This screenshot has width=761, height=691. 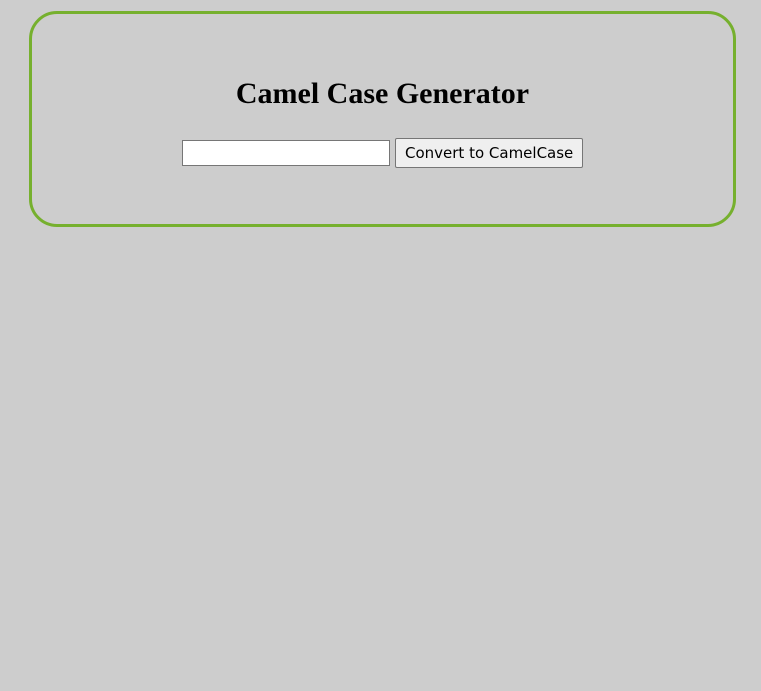 What do you see at coordinates (382, 93) in the screenshot?
I see `page-title: Camel Case Generator` at bounding box center [382, 93].